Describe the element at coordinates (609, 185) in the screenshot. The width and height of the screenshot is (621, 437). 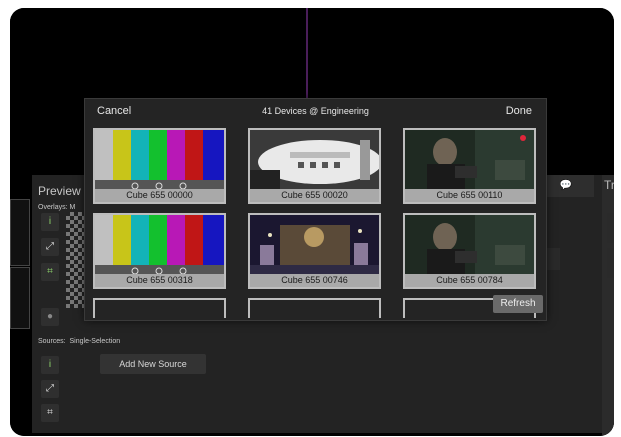
I see `right-panel-title: Tr` at that location.